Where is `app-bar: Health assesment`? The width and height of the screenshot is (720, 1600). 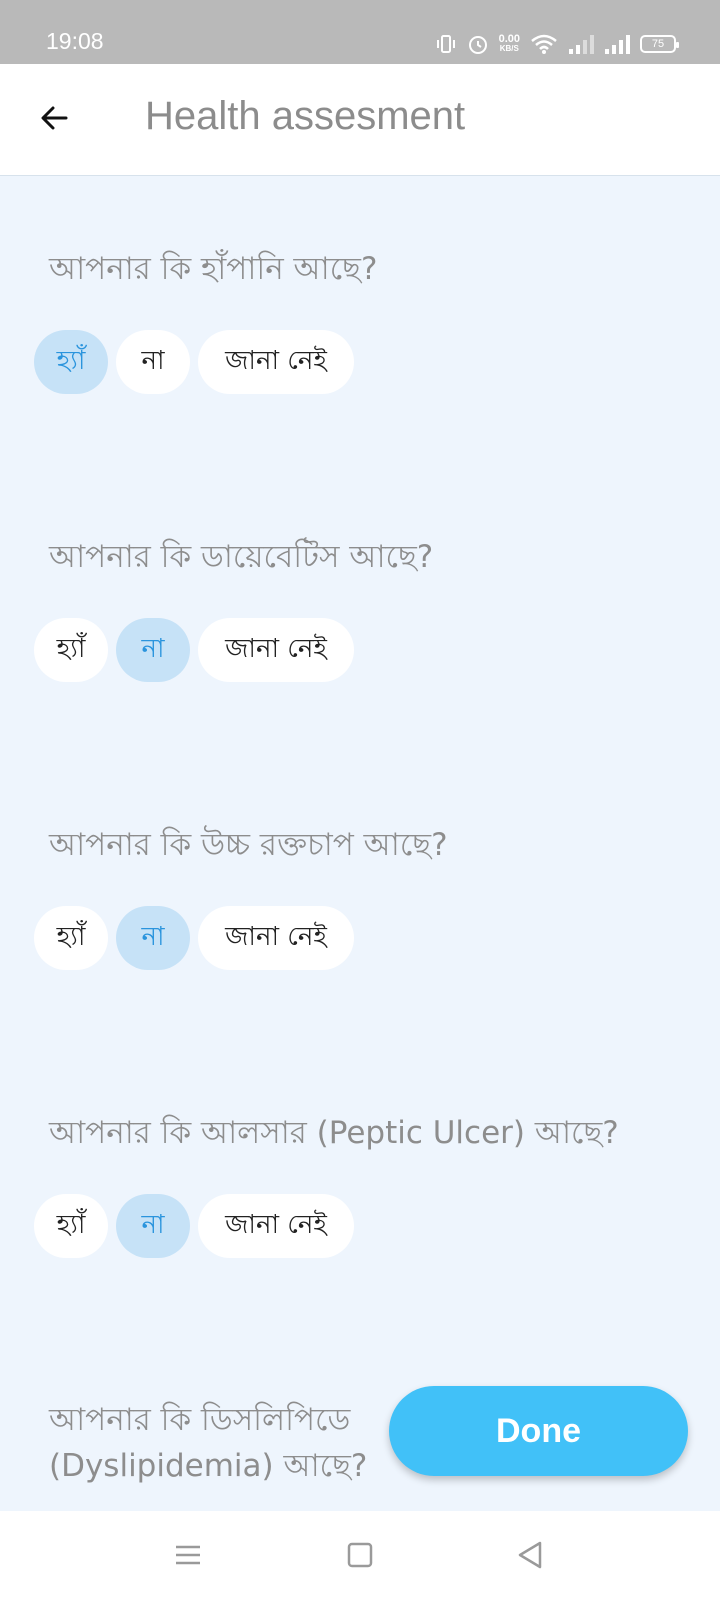
app-bar: Health assesment is located at coordinates (360, 120).